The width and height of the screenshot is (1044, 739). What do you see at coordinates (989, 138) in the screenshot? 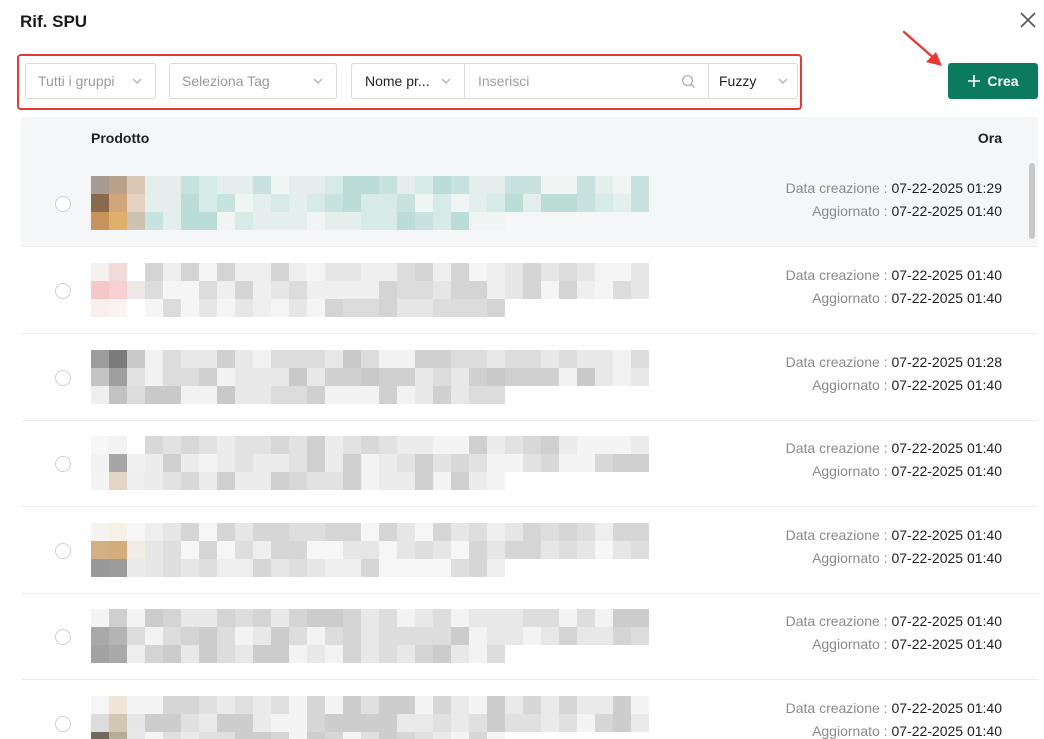
I see `column-header-time: Ora` at bounding box center [989, 138].